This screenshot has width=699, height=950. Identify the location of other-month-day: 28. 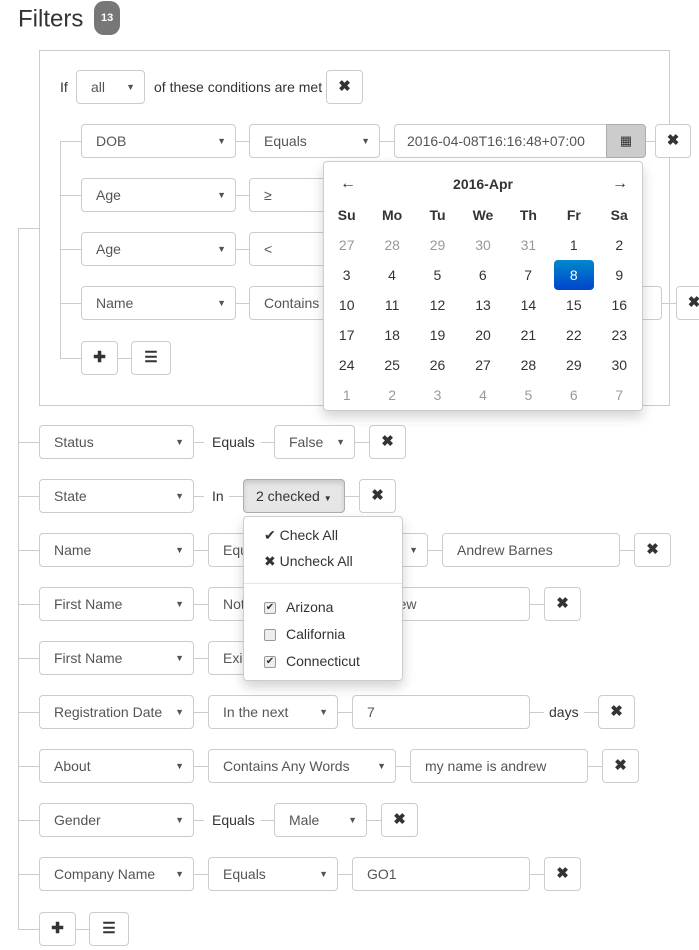
(391, 245).